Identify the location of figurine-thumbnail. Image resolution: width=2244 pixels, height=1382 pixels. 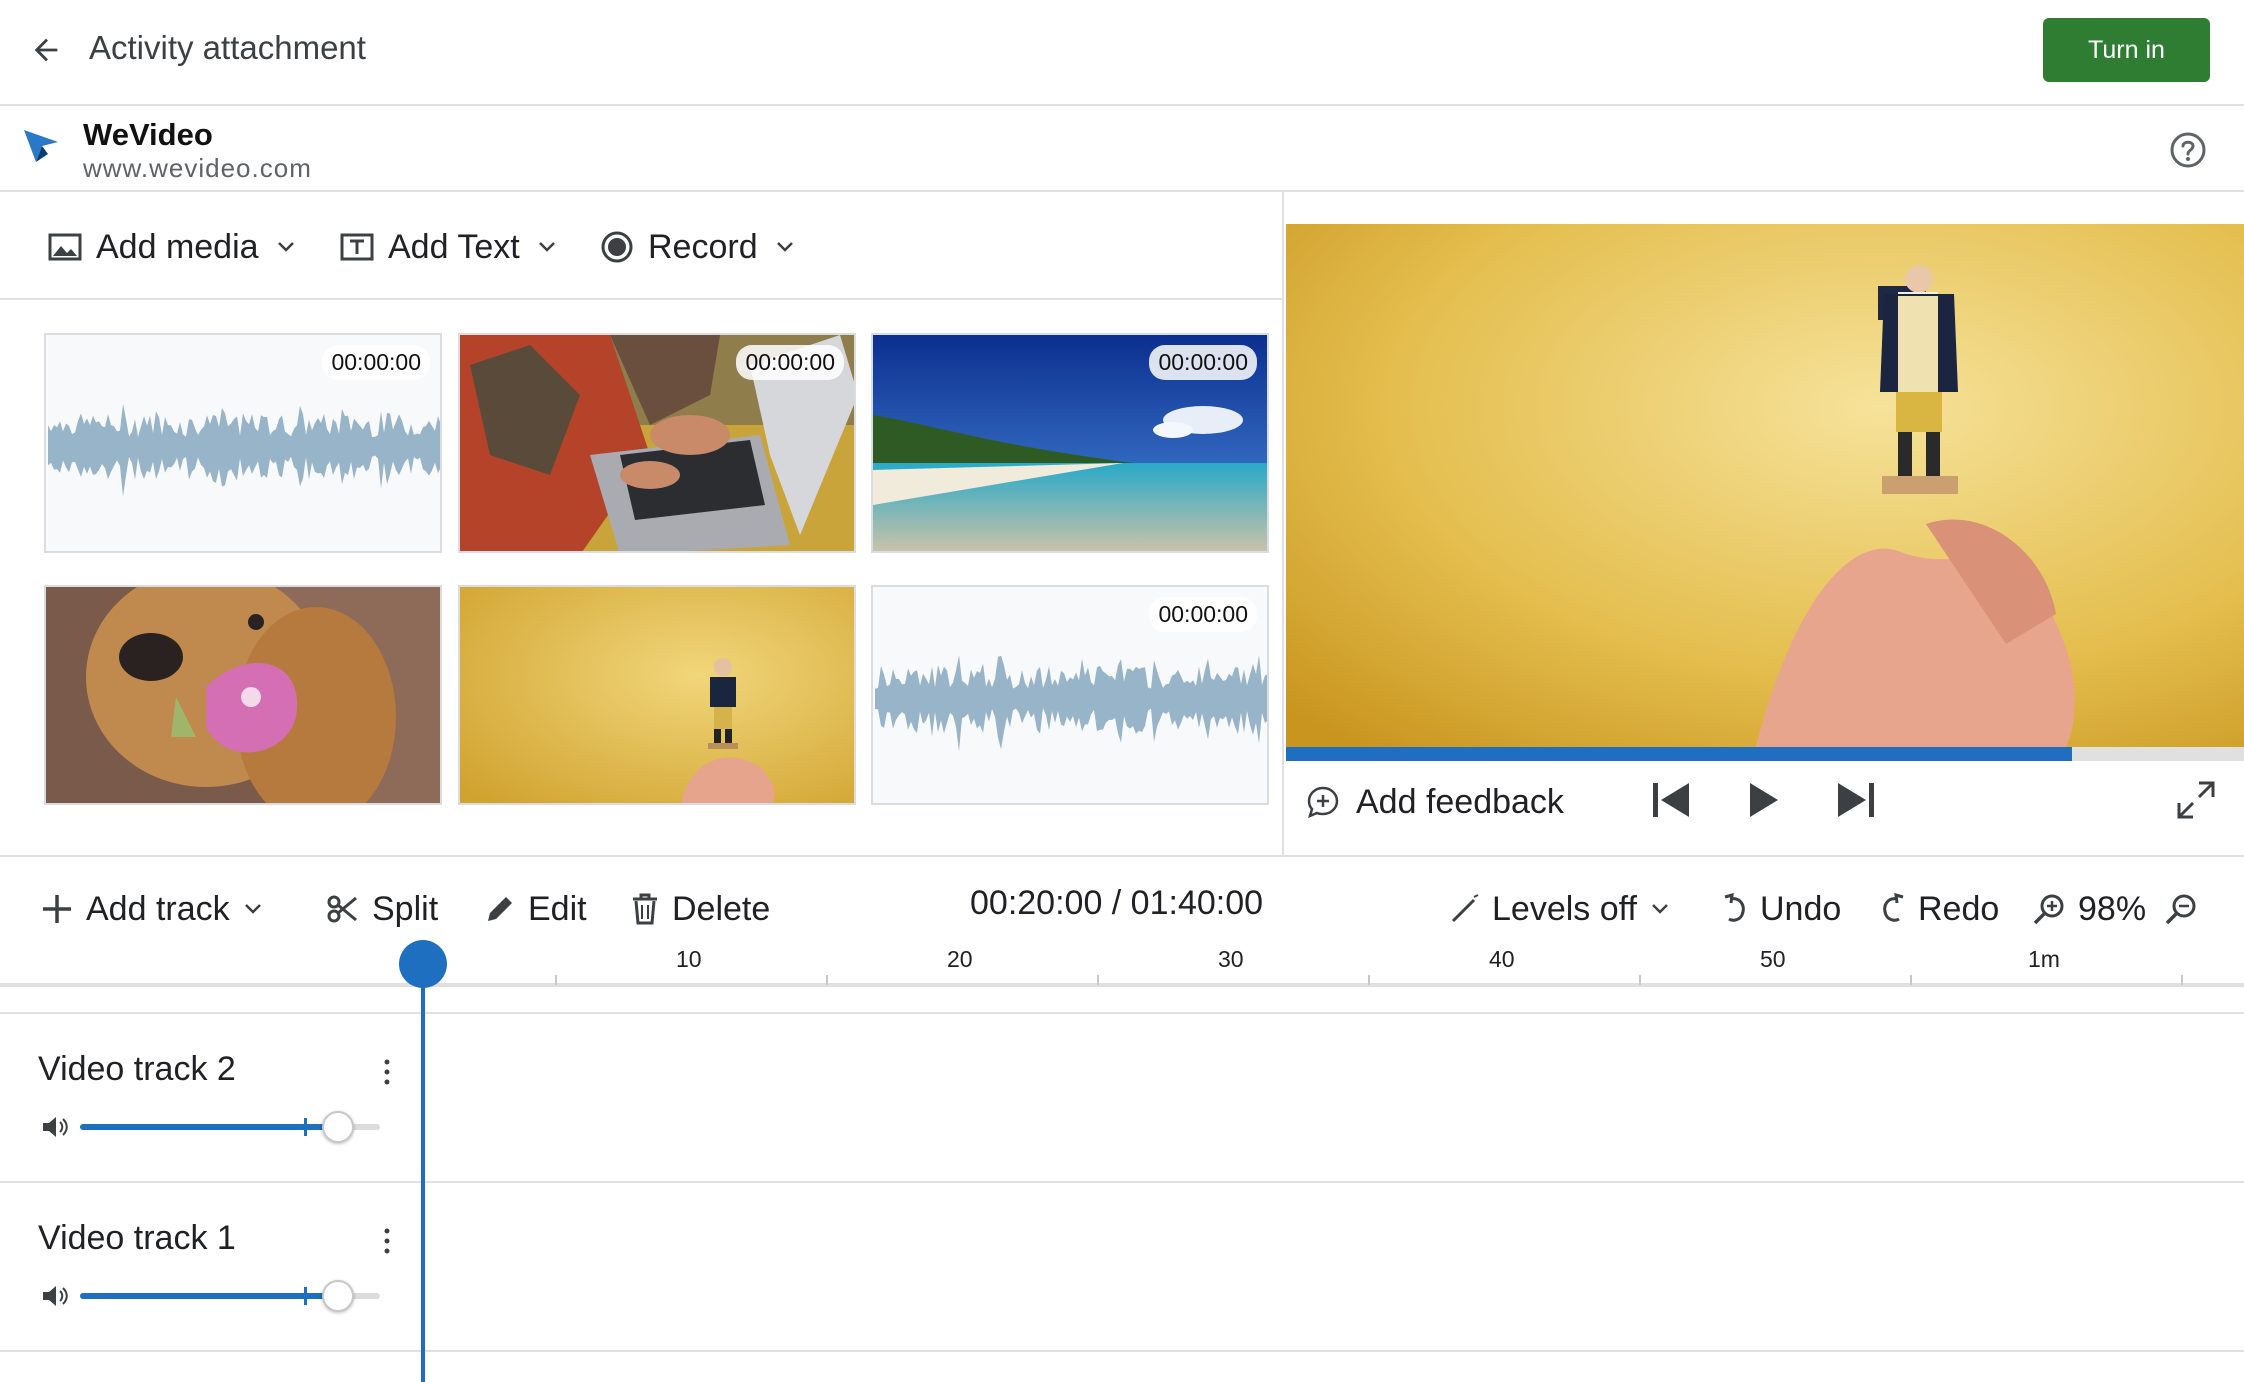
(657, 695).